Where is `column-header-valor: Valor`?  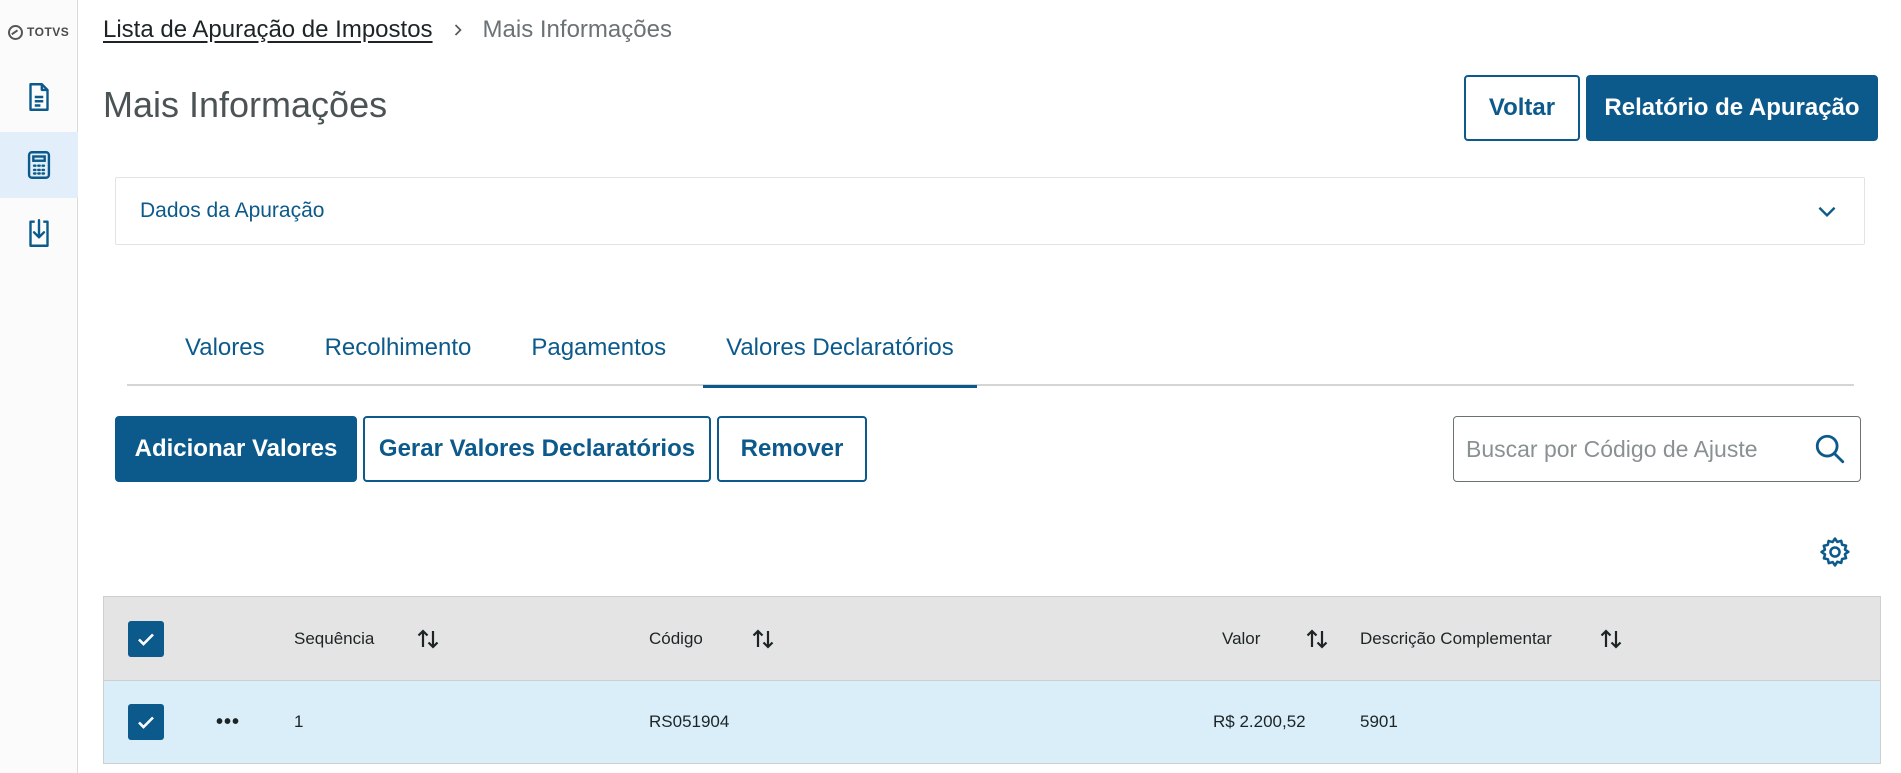
column-header-valor: Valor is located at coordinates (1241, 638).